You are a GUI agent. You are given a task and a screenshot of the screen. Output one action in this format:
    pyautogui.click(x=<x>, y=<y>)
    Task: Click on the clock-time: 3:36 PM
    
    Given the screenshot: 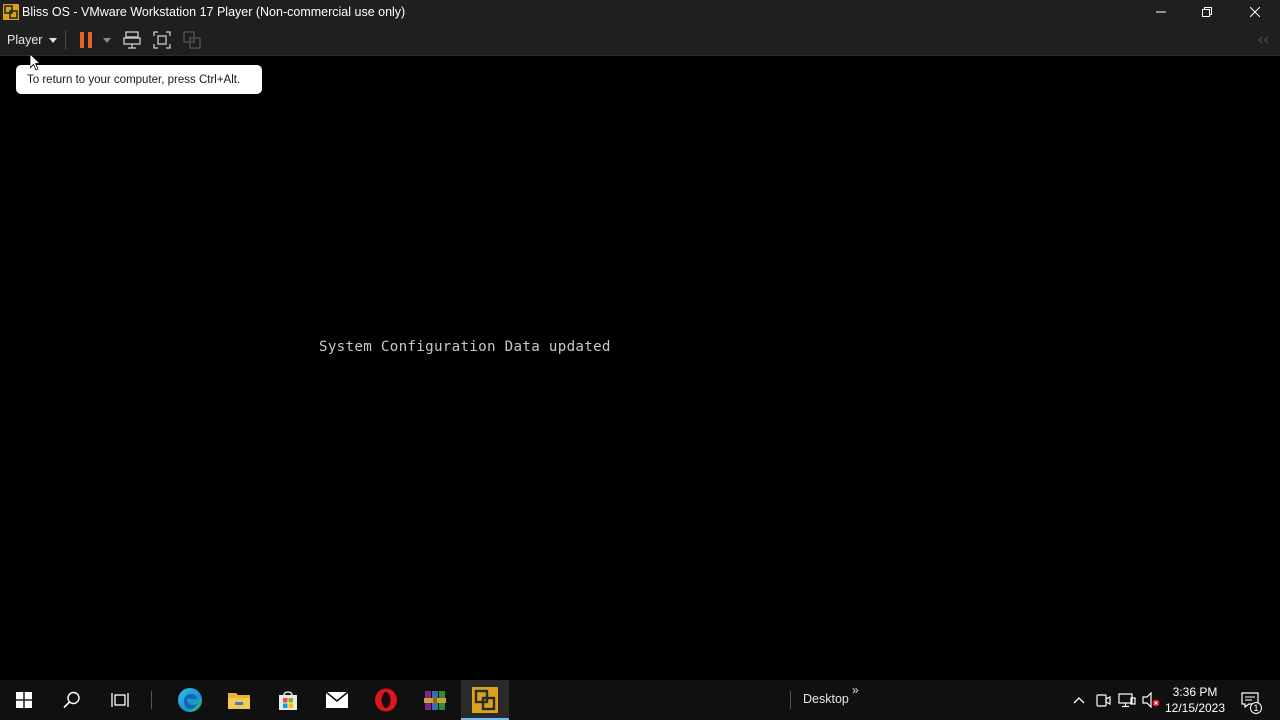 What is the action you would take?
    pyautogui.click(x=1195, y=692)
    